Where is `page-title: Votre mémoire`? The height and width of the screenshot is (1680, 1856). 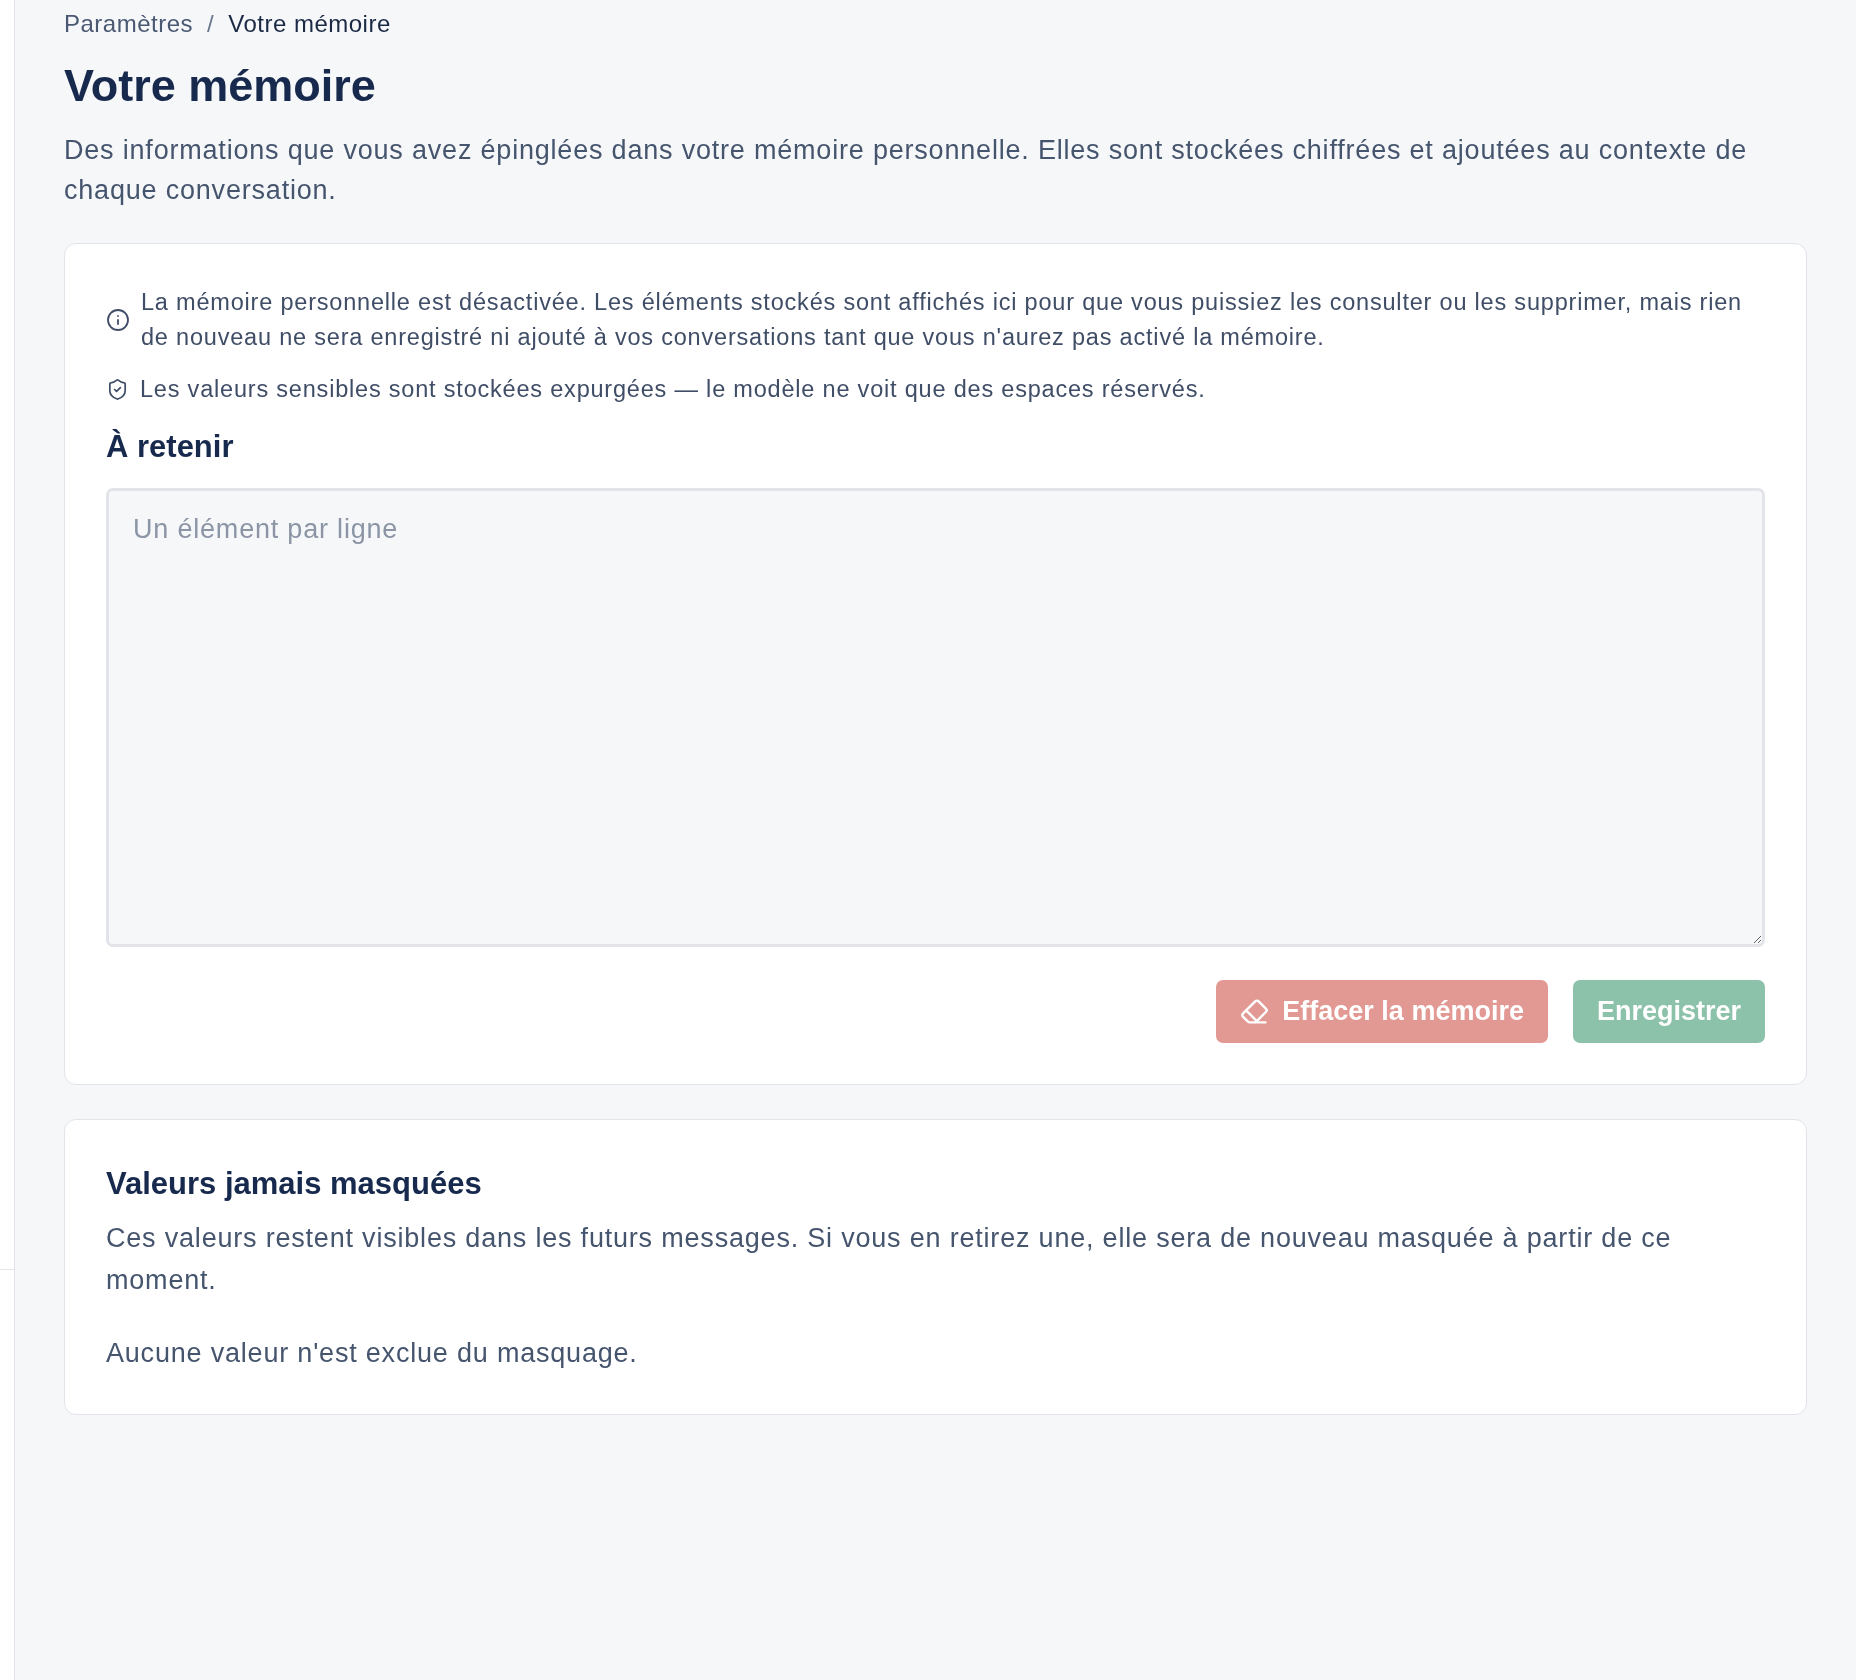 page-title: Votre mémoire is located at coordinates (220, 86).